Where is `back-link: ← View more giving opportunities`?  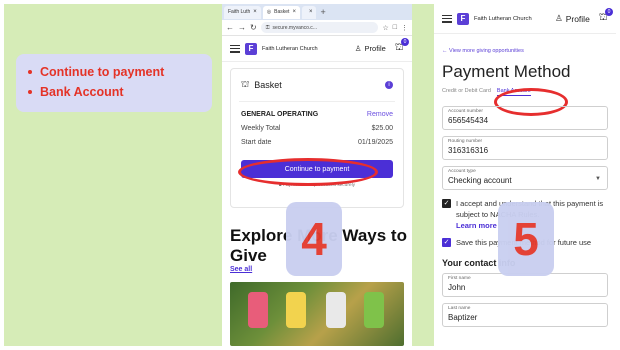 back-link: ← View more giving opportunities is located at coordinates (525, 44).